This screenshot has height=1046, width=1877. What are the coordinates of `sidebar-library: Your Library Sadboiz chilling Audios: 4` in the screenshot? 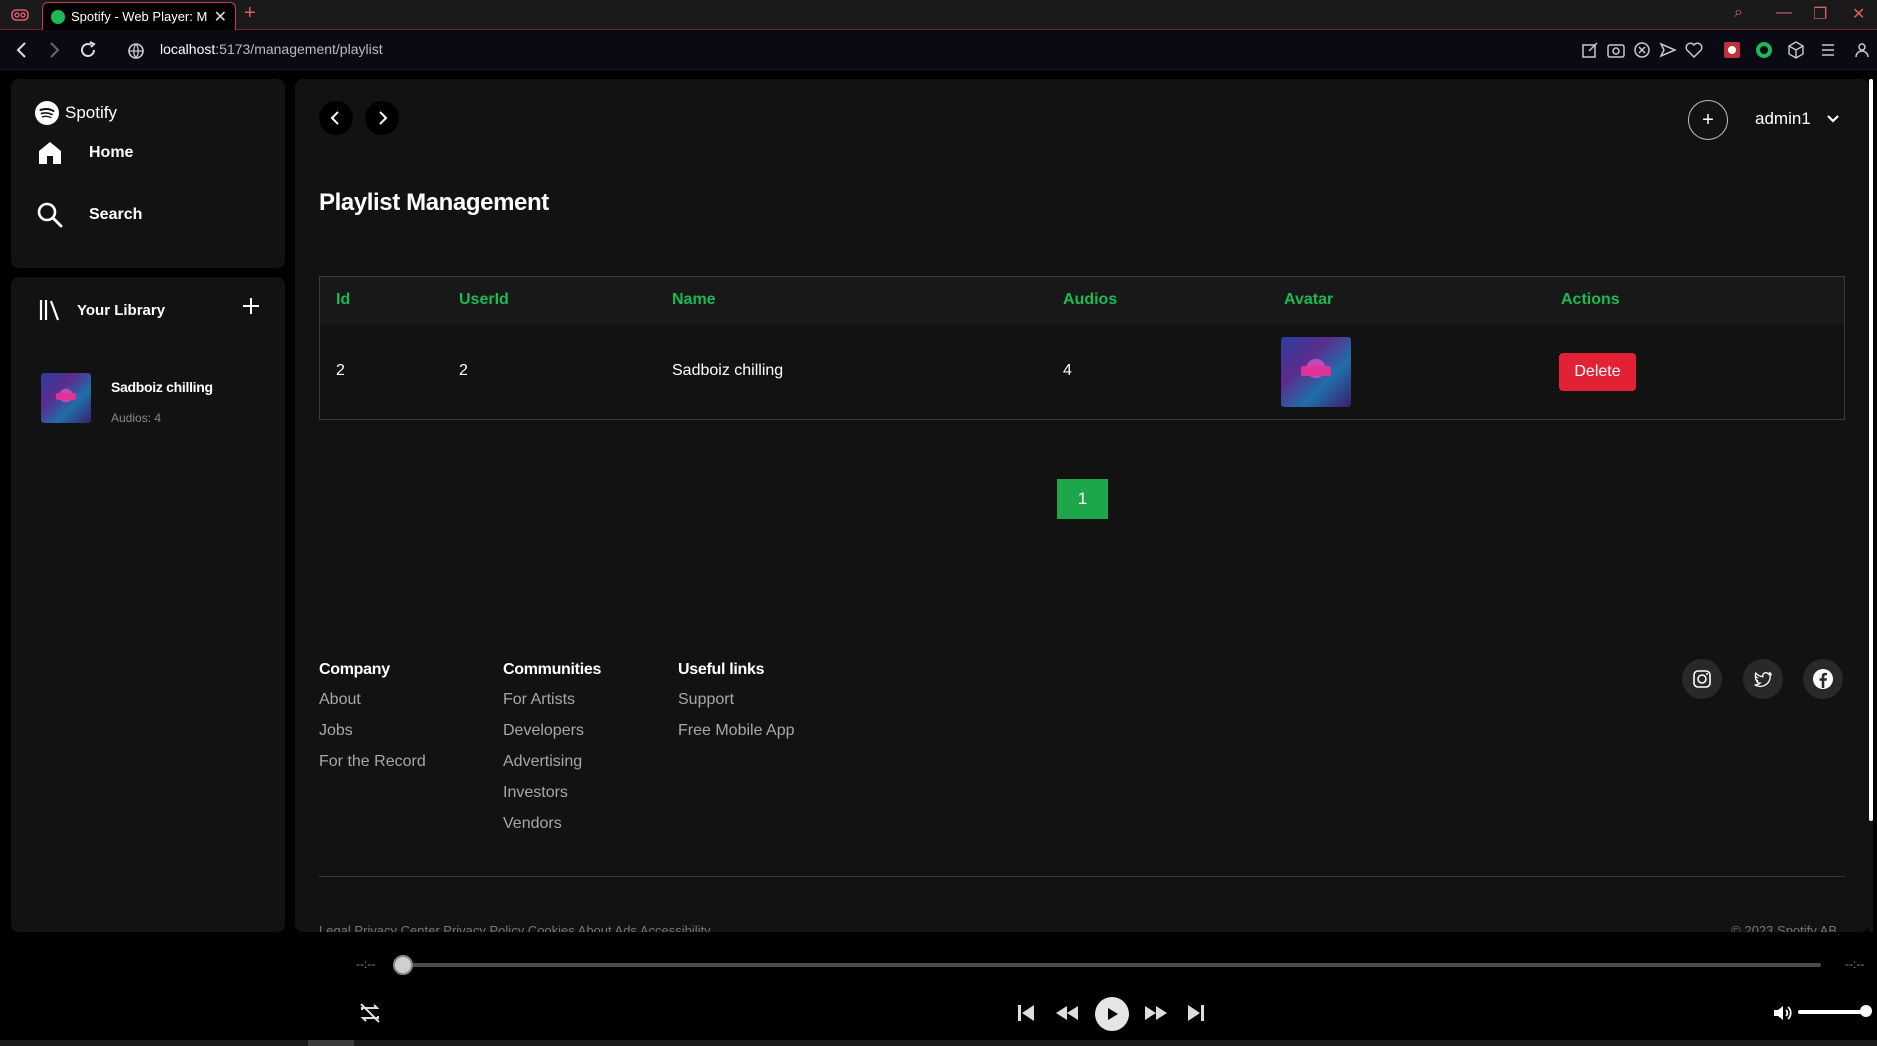 It's located at (148, 604).